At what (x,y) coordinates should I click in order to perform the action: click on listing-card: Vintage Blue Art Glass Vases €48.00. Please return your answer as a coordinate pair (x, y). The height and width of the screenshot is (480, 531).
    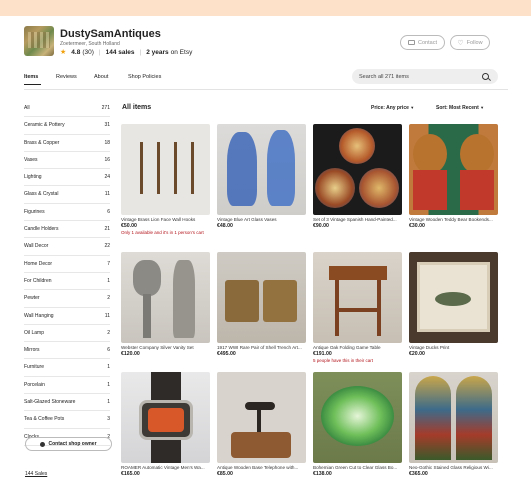
    Looking at the image, I should click on (261, 176).